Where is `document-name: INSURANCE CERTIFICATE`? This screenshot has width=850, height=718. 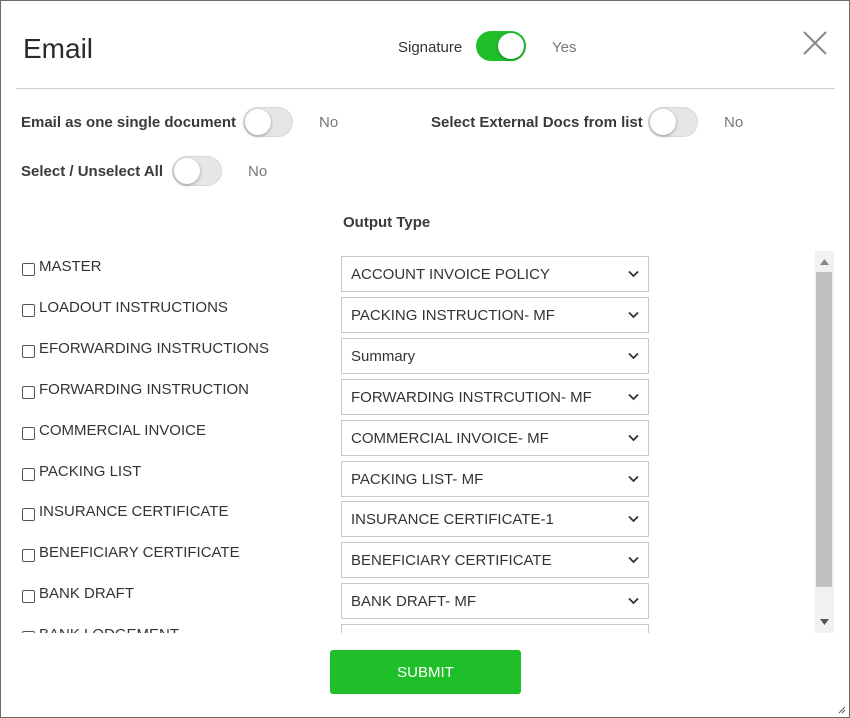 document-name: INSURANCE CERTIFICATE is located at coordinates (134, 512).